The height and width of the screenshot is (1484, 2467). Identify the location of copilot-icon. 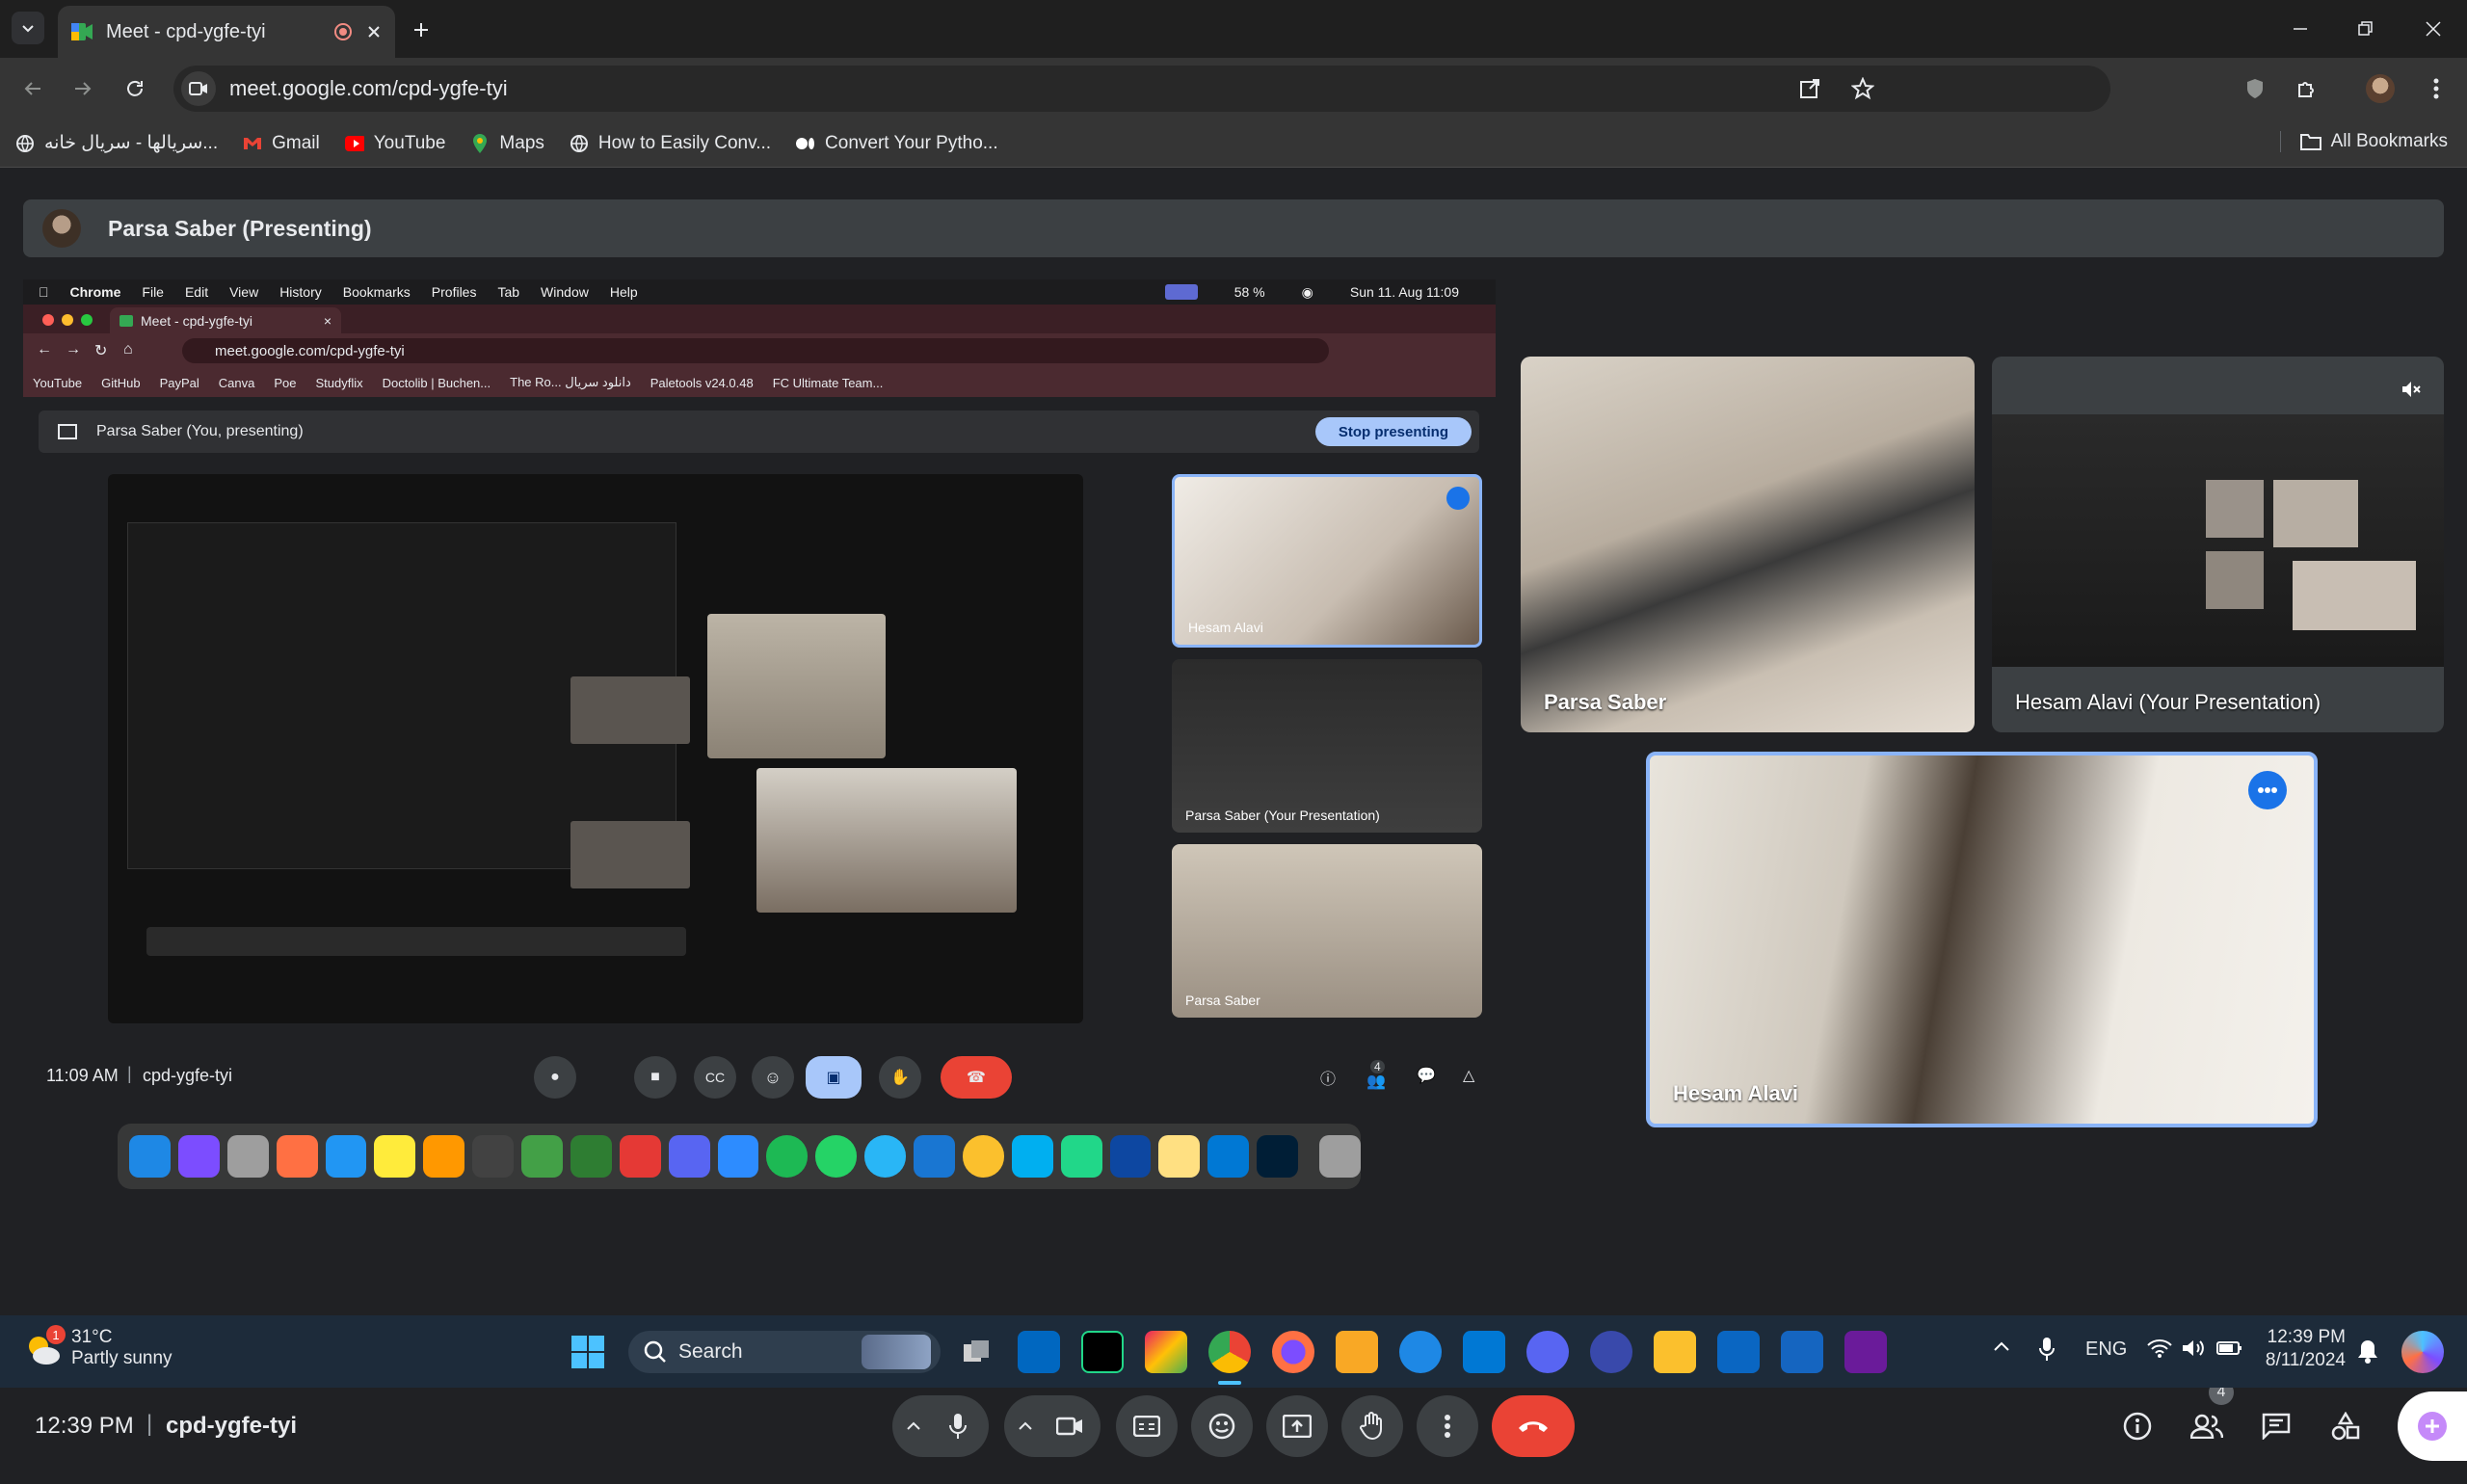
(2422, 1352).